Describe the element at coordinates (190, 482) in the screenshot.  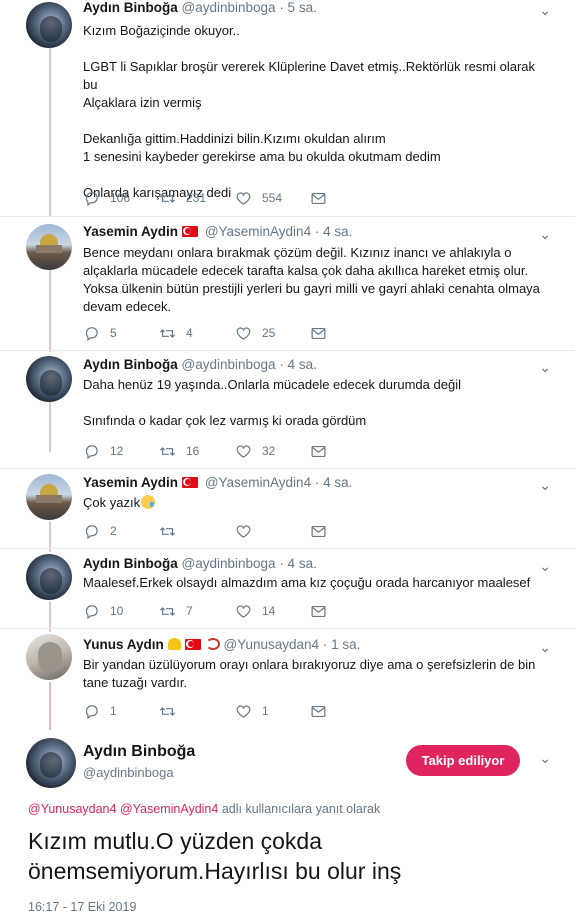
I see `turkey-flag-icon` at that location.